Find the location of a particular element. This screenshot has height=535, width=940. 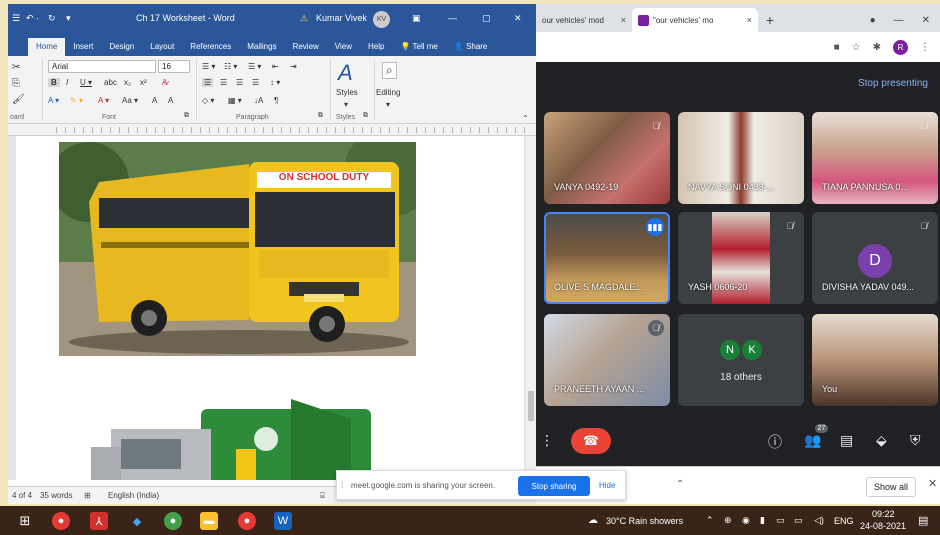

meeting-details-icon: ⓘ is located at coordinates (775, 442).